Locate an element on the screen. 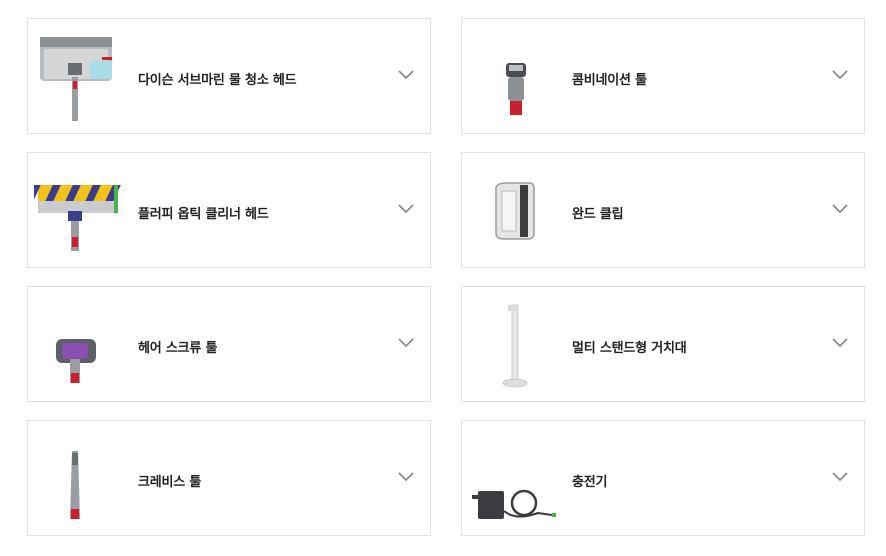  combination-tool-icon is located at coordinates (516, 76).